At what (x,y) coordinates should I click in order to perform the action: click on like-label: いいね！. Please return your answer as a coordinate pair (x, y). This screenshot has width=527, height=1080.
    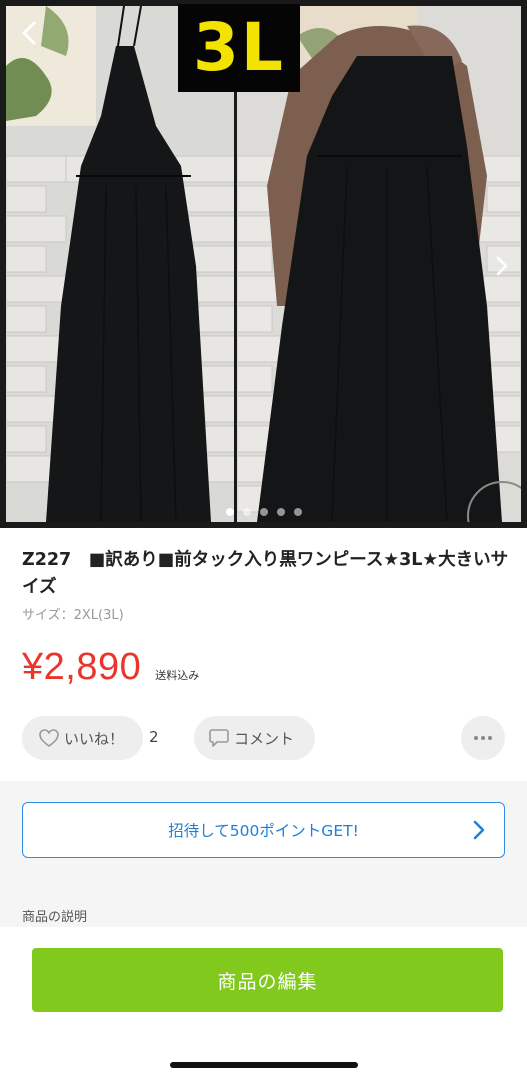
    Looking at the image, I should click on (94, 738).